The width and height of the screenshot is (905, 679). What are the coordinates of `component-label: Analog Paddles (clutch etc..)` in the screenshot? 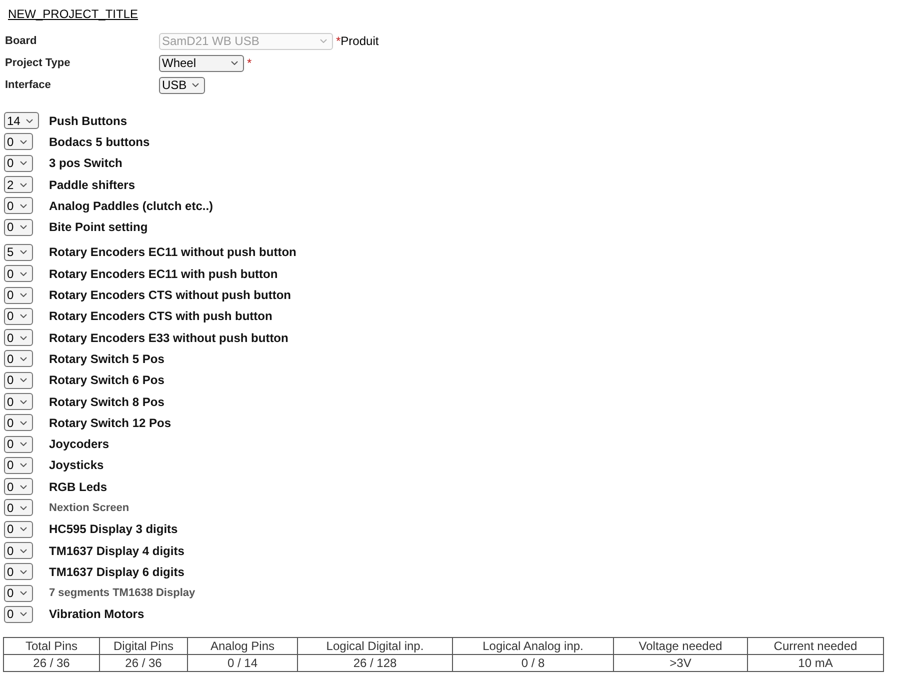 It's located at (131, 206).